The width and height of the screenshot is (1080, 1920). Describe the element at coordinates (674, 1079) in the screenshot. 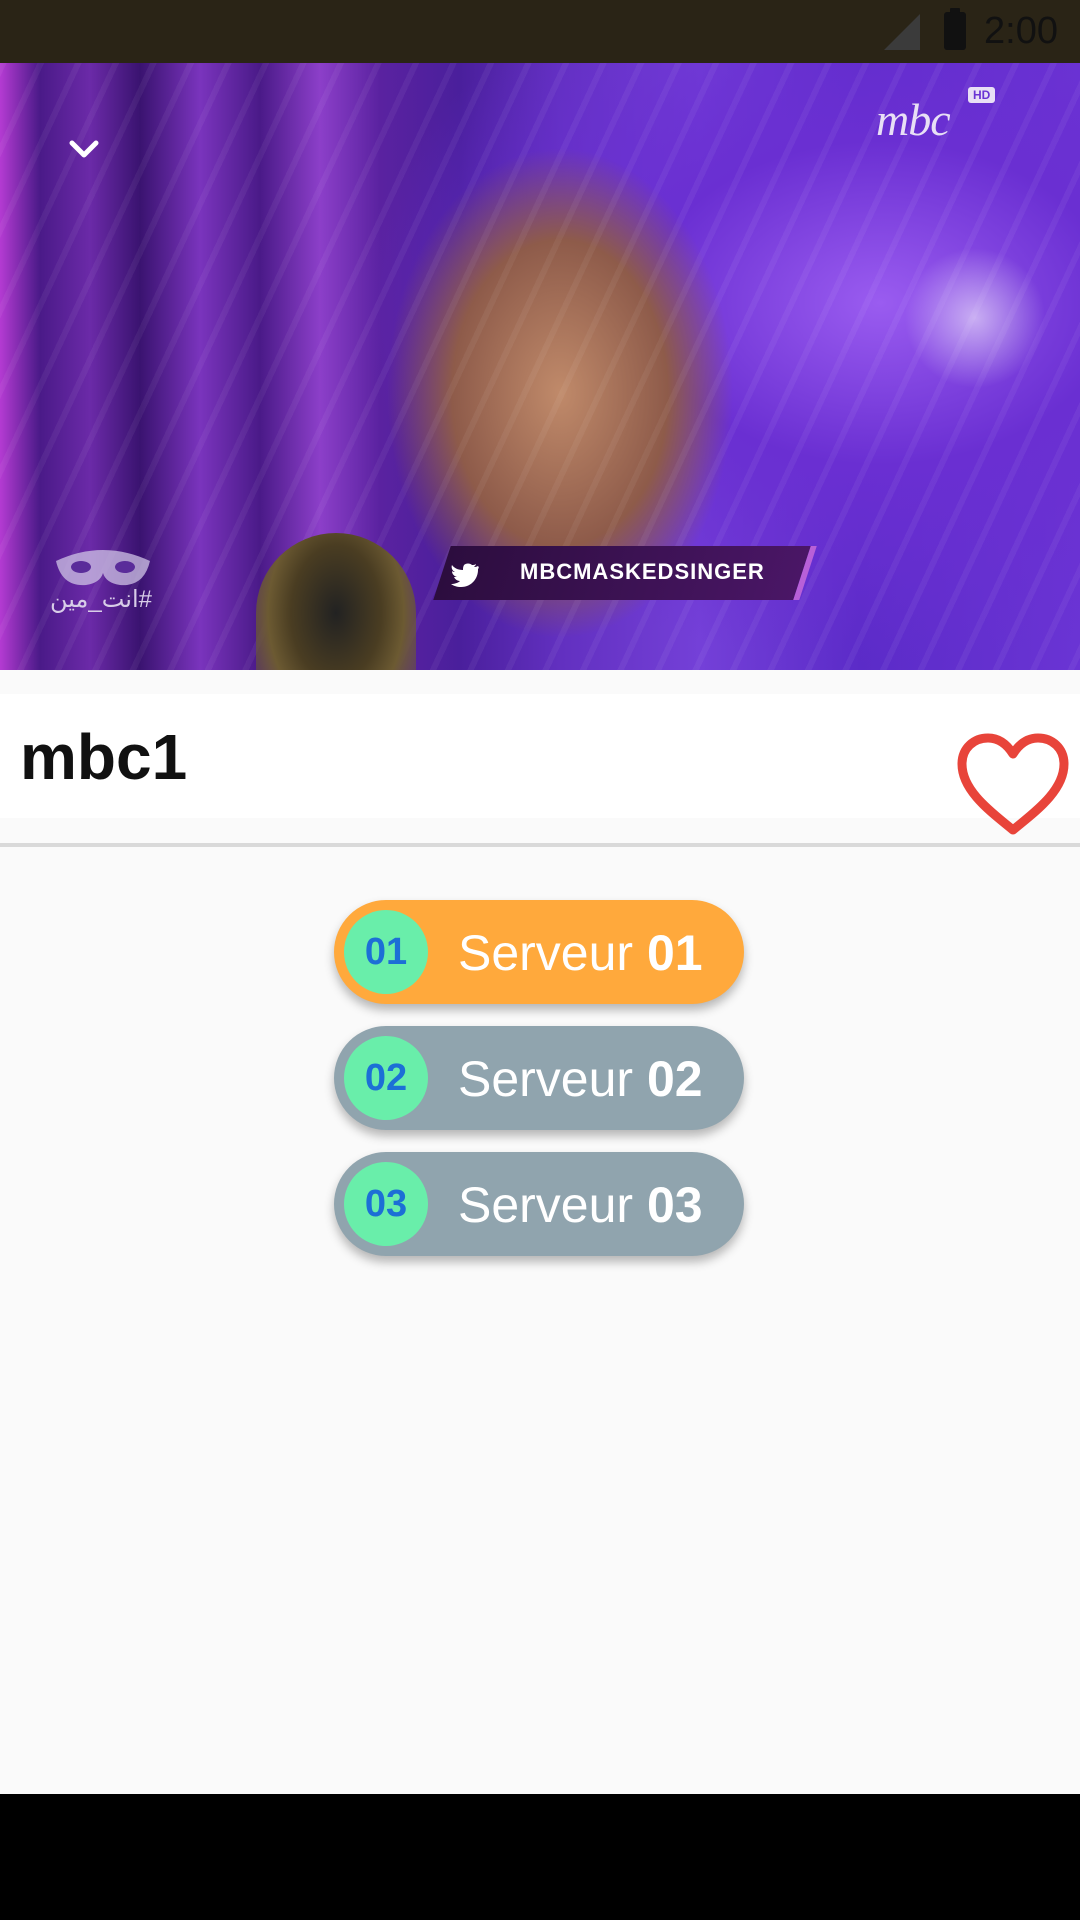

I see `server-number: 02` at that location.